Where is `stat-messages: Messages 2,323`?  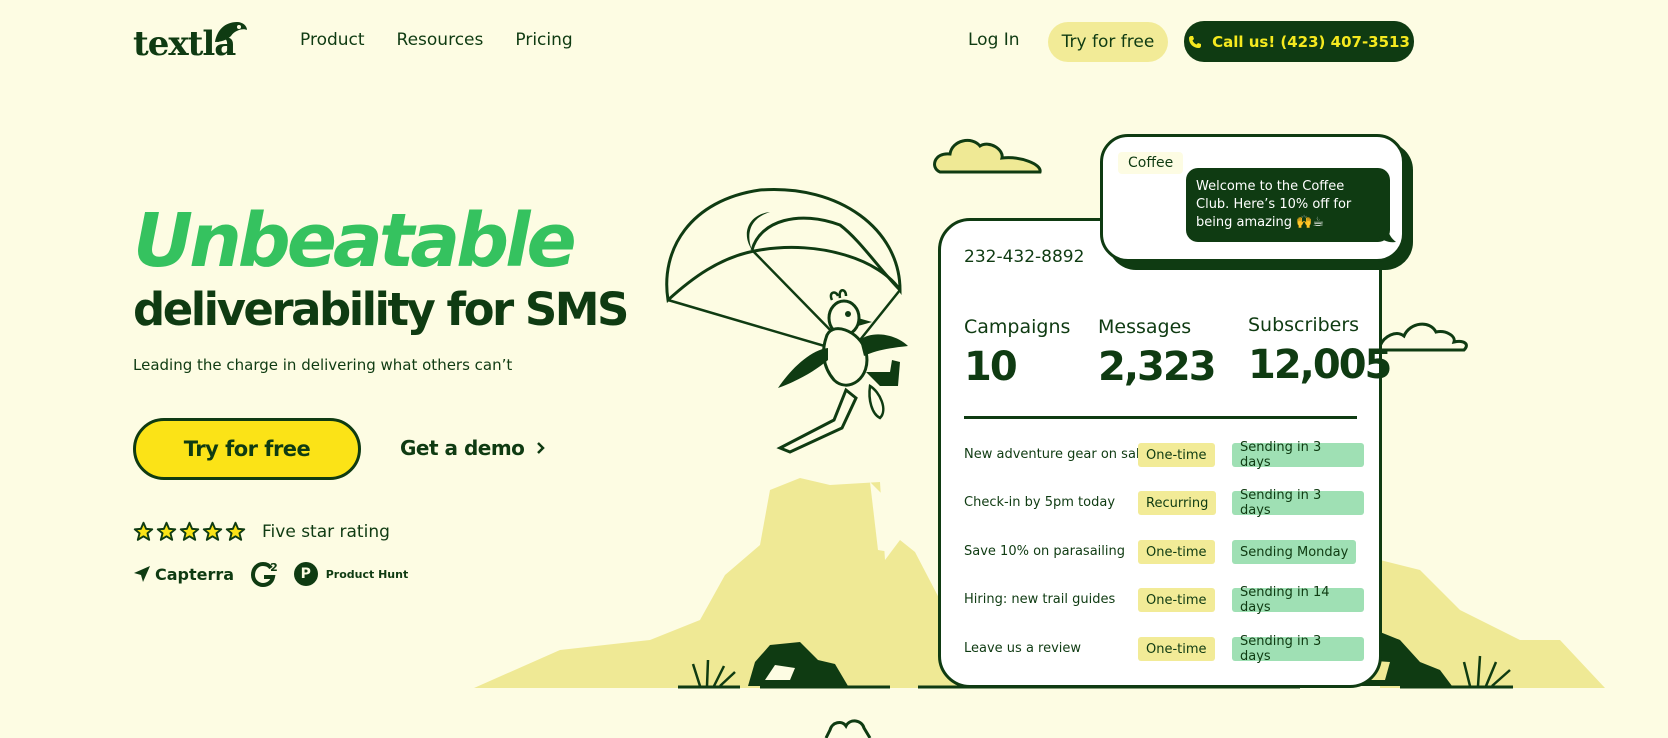 stat-messages: Messages 2,323 is located at coordinates (1157, 353).